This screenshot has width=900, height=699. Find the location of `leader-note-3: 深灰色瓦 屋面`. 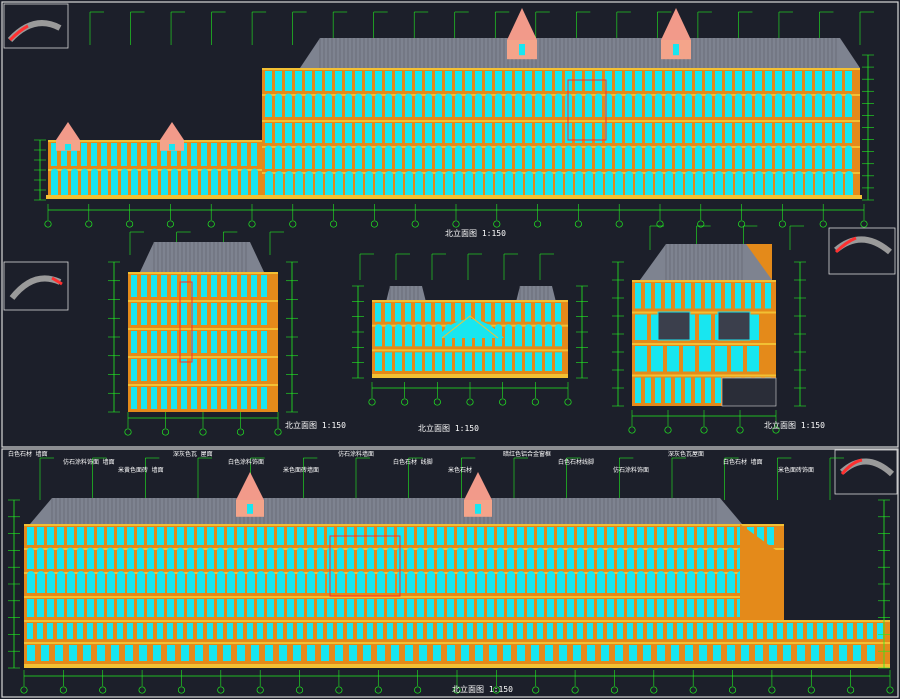

leader-note-3: 深灰色瓦 屋面 is located at coordinates (193, 454).